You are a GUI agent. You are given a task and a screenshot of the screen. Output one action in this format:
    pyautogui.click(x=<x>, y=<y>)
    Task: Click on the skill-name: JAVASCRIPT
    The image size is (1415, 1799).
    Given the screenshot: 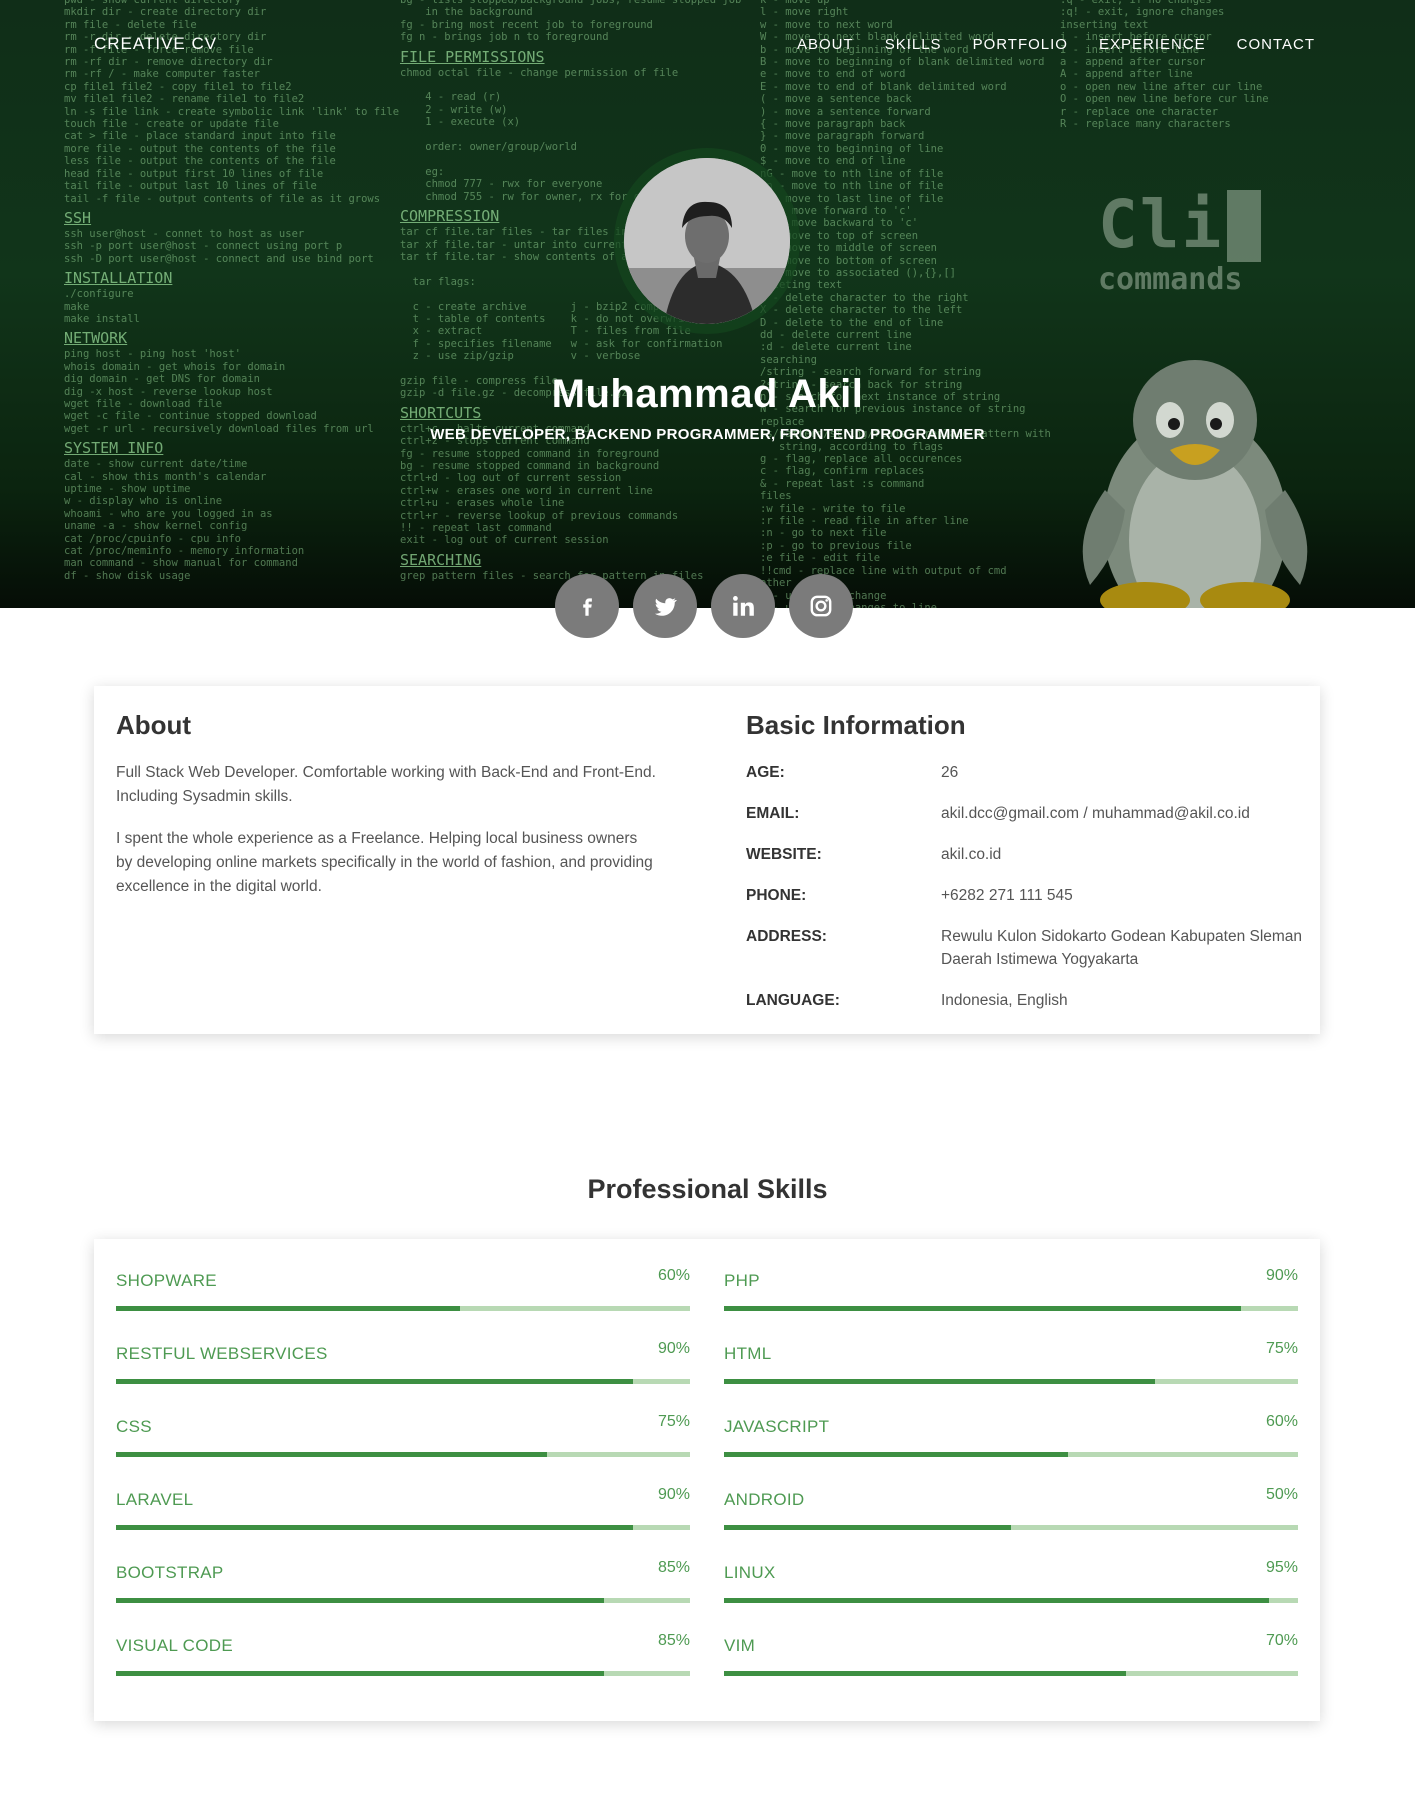 What is the action you would take?
    pyautogui.click(x=777, y=1426)
    